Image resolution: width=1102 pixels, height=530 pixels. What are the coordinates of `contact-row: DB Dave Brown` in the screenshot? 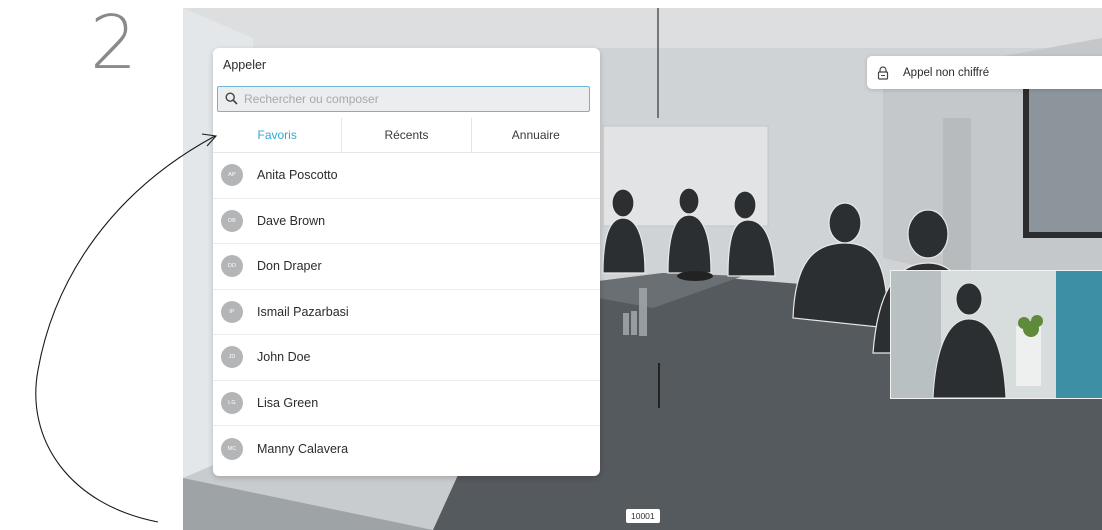 It's located at (406, 221).